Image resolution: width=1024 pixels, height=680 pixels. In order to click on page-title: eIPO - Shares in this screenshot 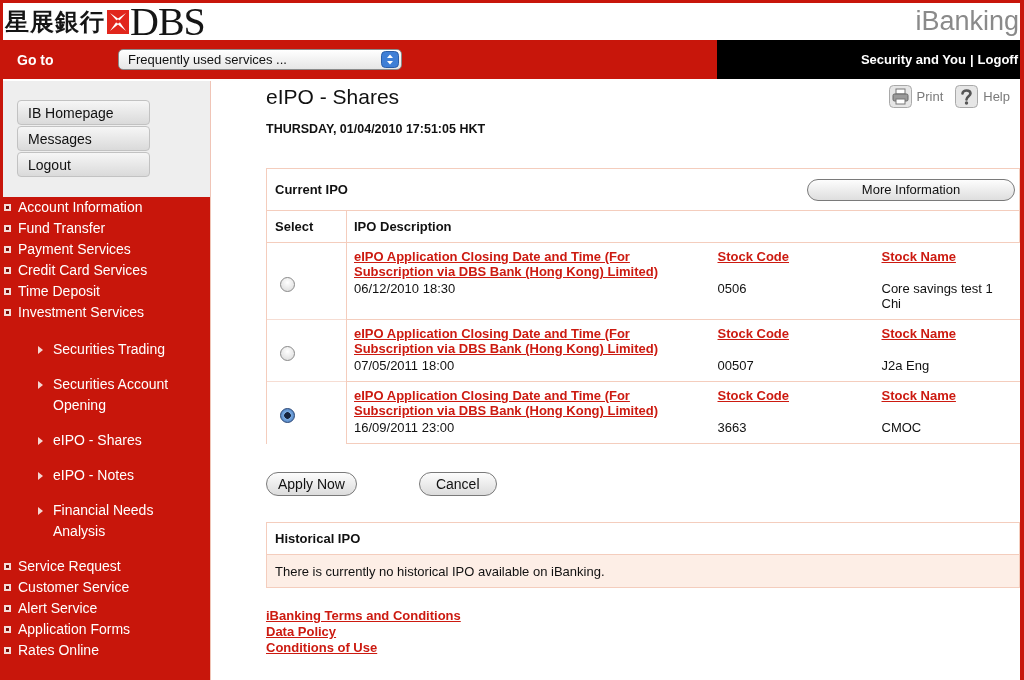, I will do `click(333, 97)`.